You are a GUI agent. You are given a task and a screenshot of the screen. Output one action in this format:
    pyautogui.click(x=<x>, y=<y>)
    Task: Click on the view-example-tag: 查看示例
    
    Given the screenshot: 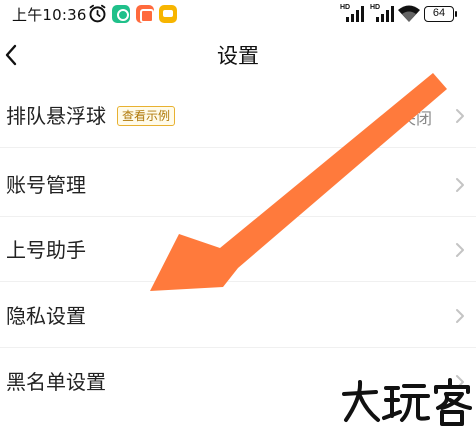 What is the action you would take?
    pyautogui.click(x=146, y=116)
    